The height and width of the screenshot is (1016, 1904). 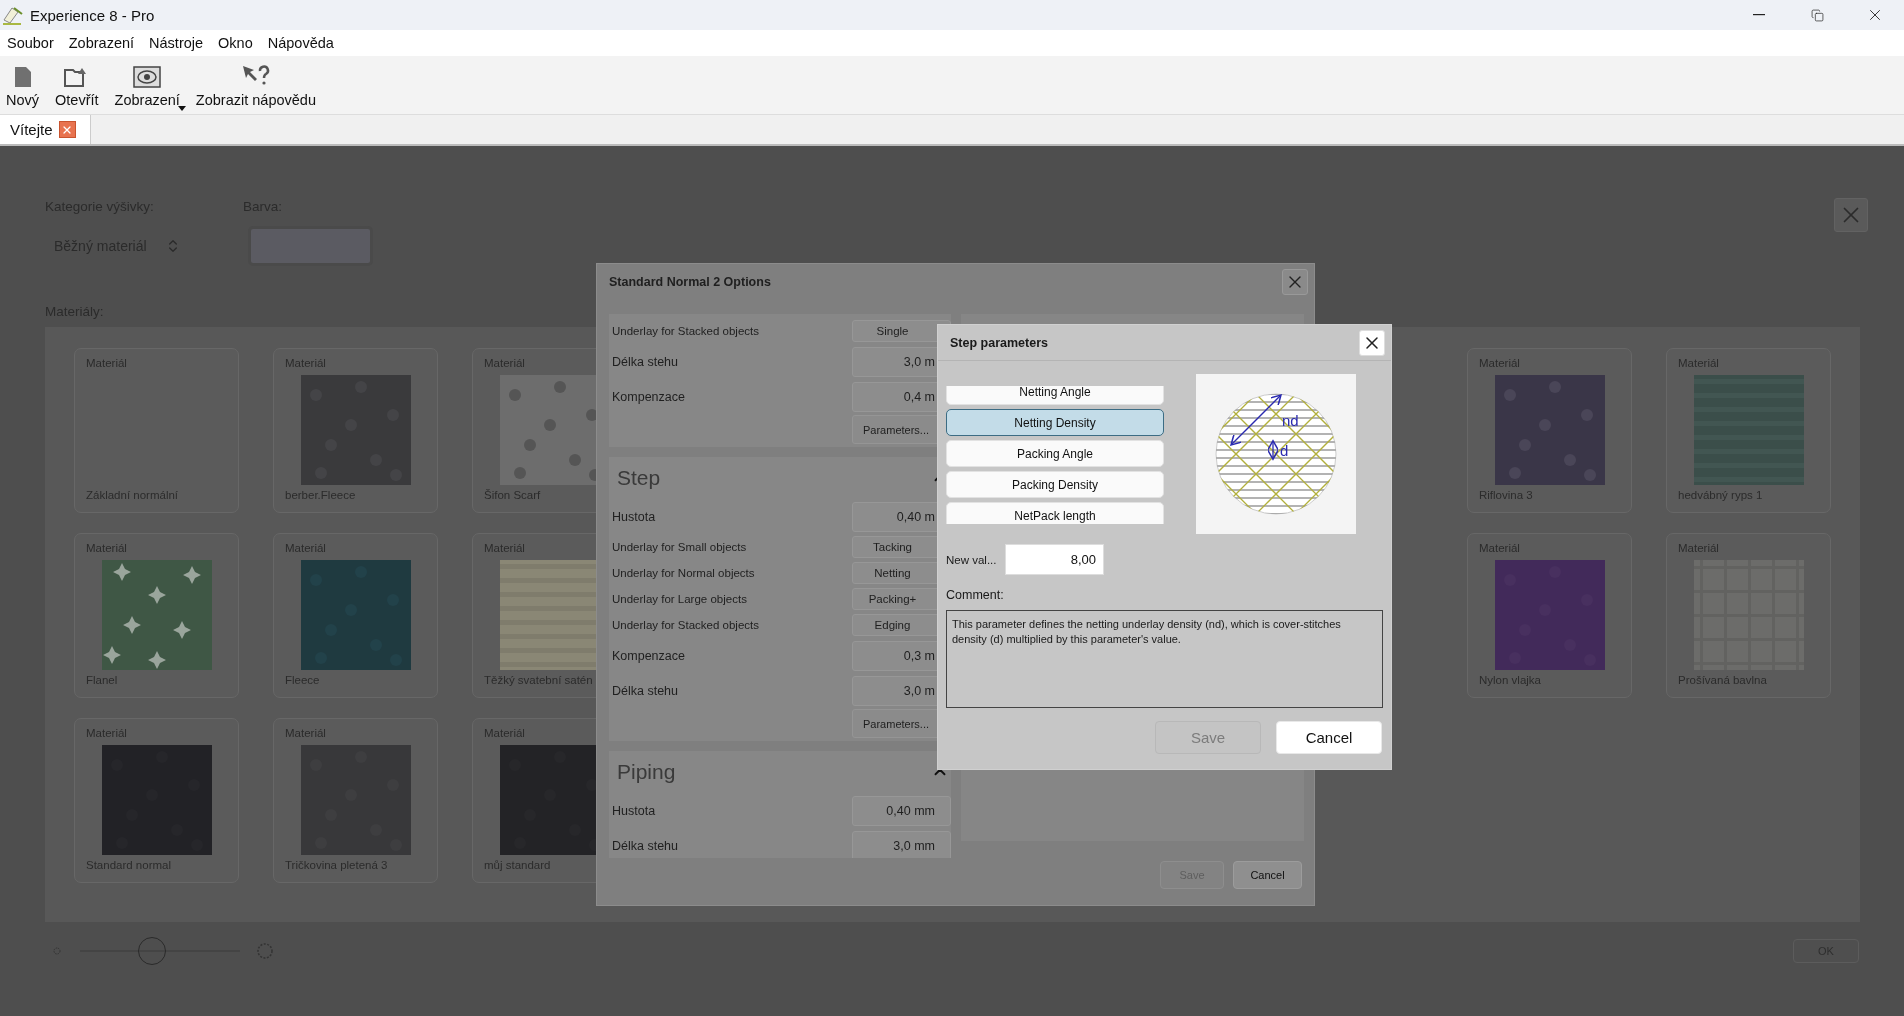 What do you see at coordinates (265, 951) in the screenshot?
I see `dotted-circle-icon` at bounding box center [265, 951].